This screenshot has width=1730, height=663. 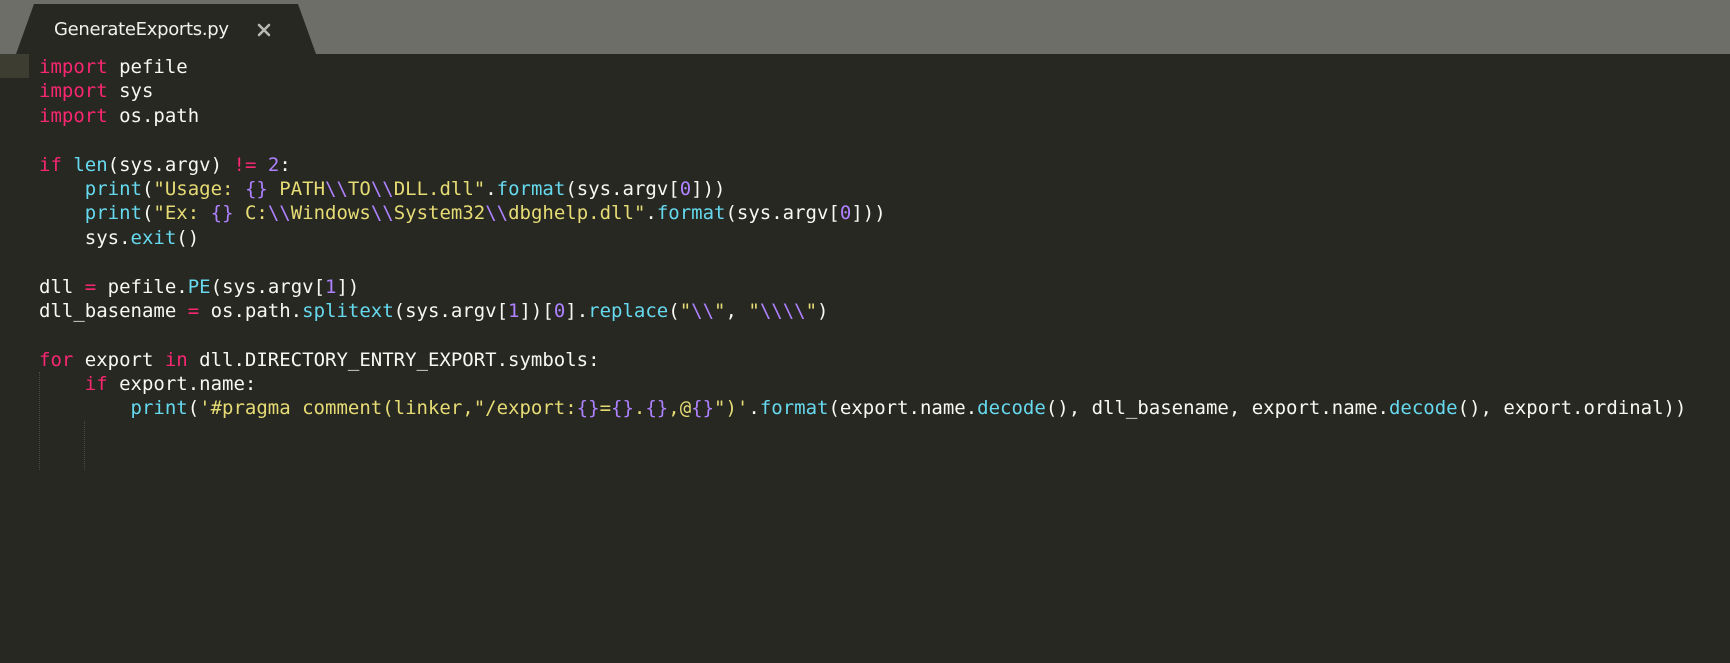 I want to click on code-token: dll, so click(x=62, y=286).